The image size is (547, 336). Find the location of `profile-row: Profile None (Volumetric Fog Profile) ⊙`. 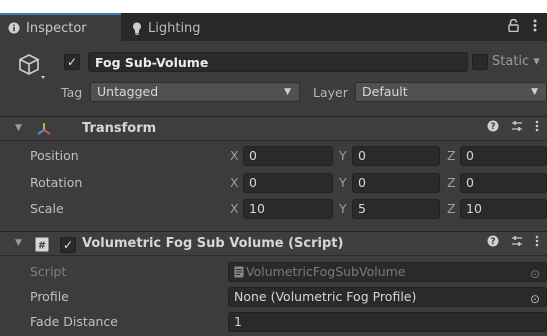

profile-row: Profile None (Volumetric Fog Profile) ⊙ is located at coordinates (273, 297).